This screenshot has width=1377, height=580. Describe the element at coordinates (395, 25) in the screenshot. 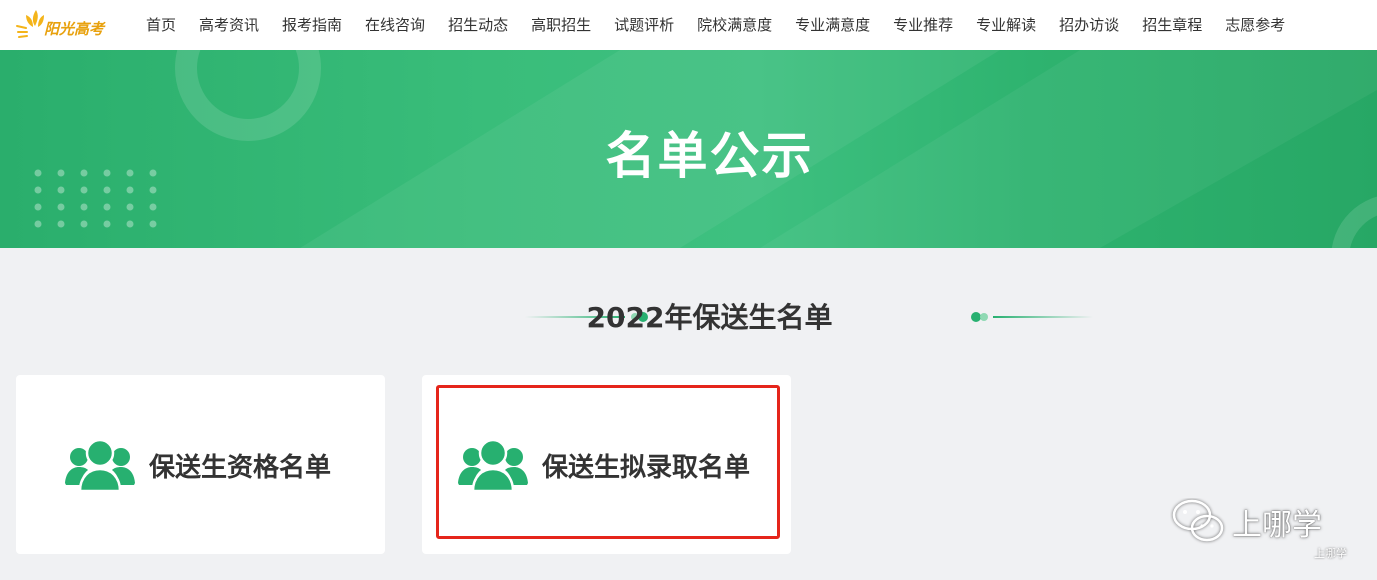

I see `nav-item-consult: 在线咨询` at that location.